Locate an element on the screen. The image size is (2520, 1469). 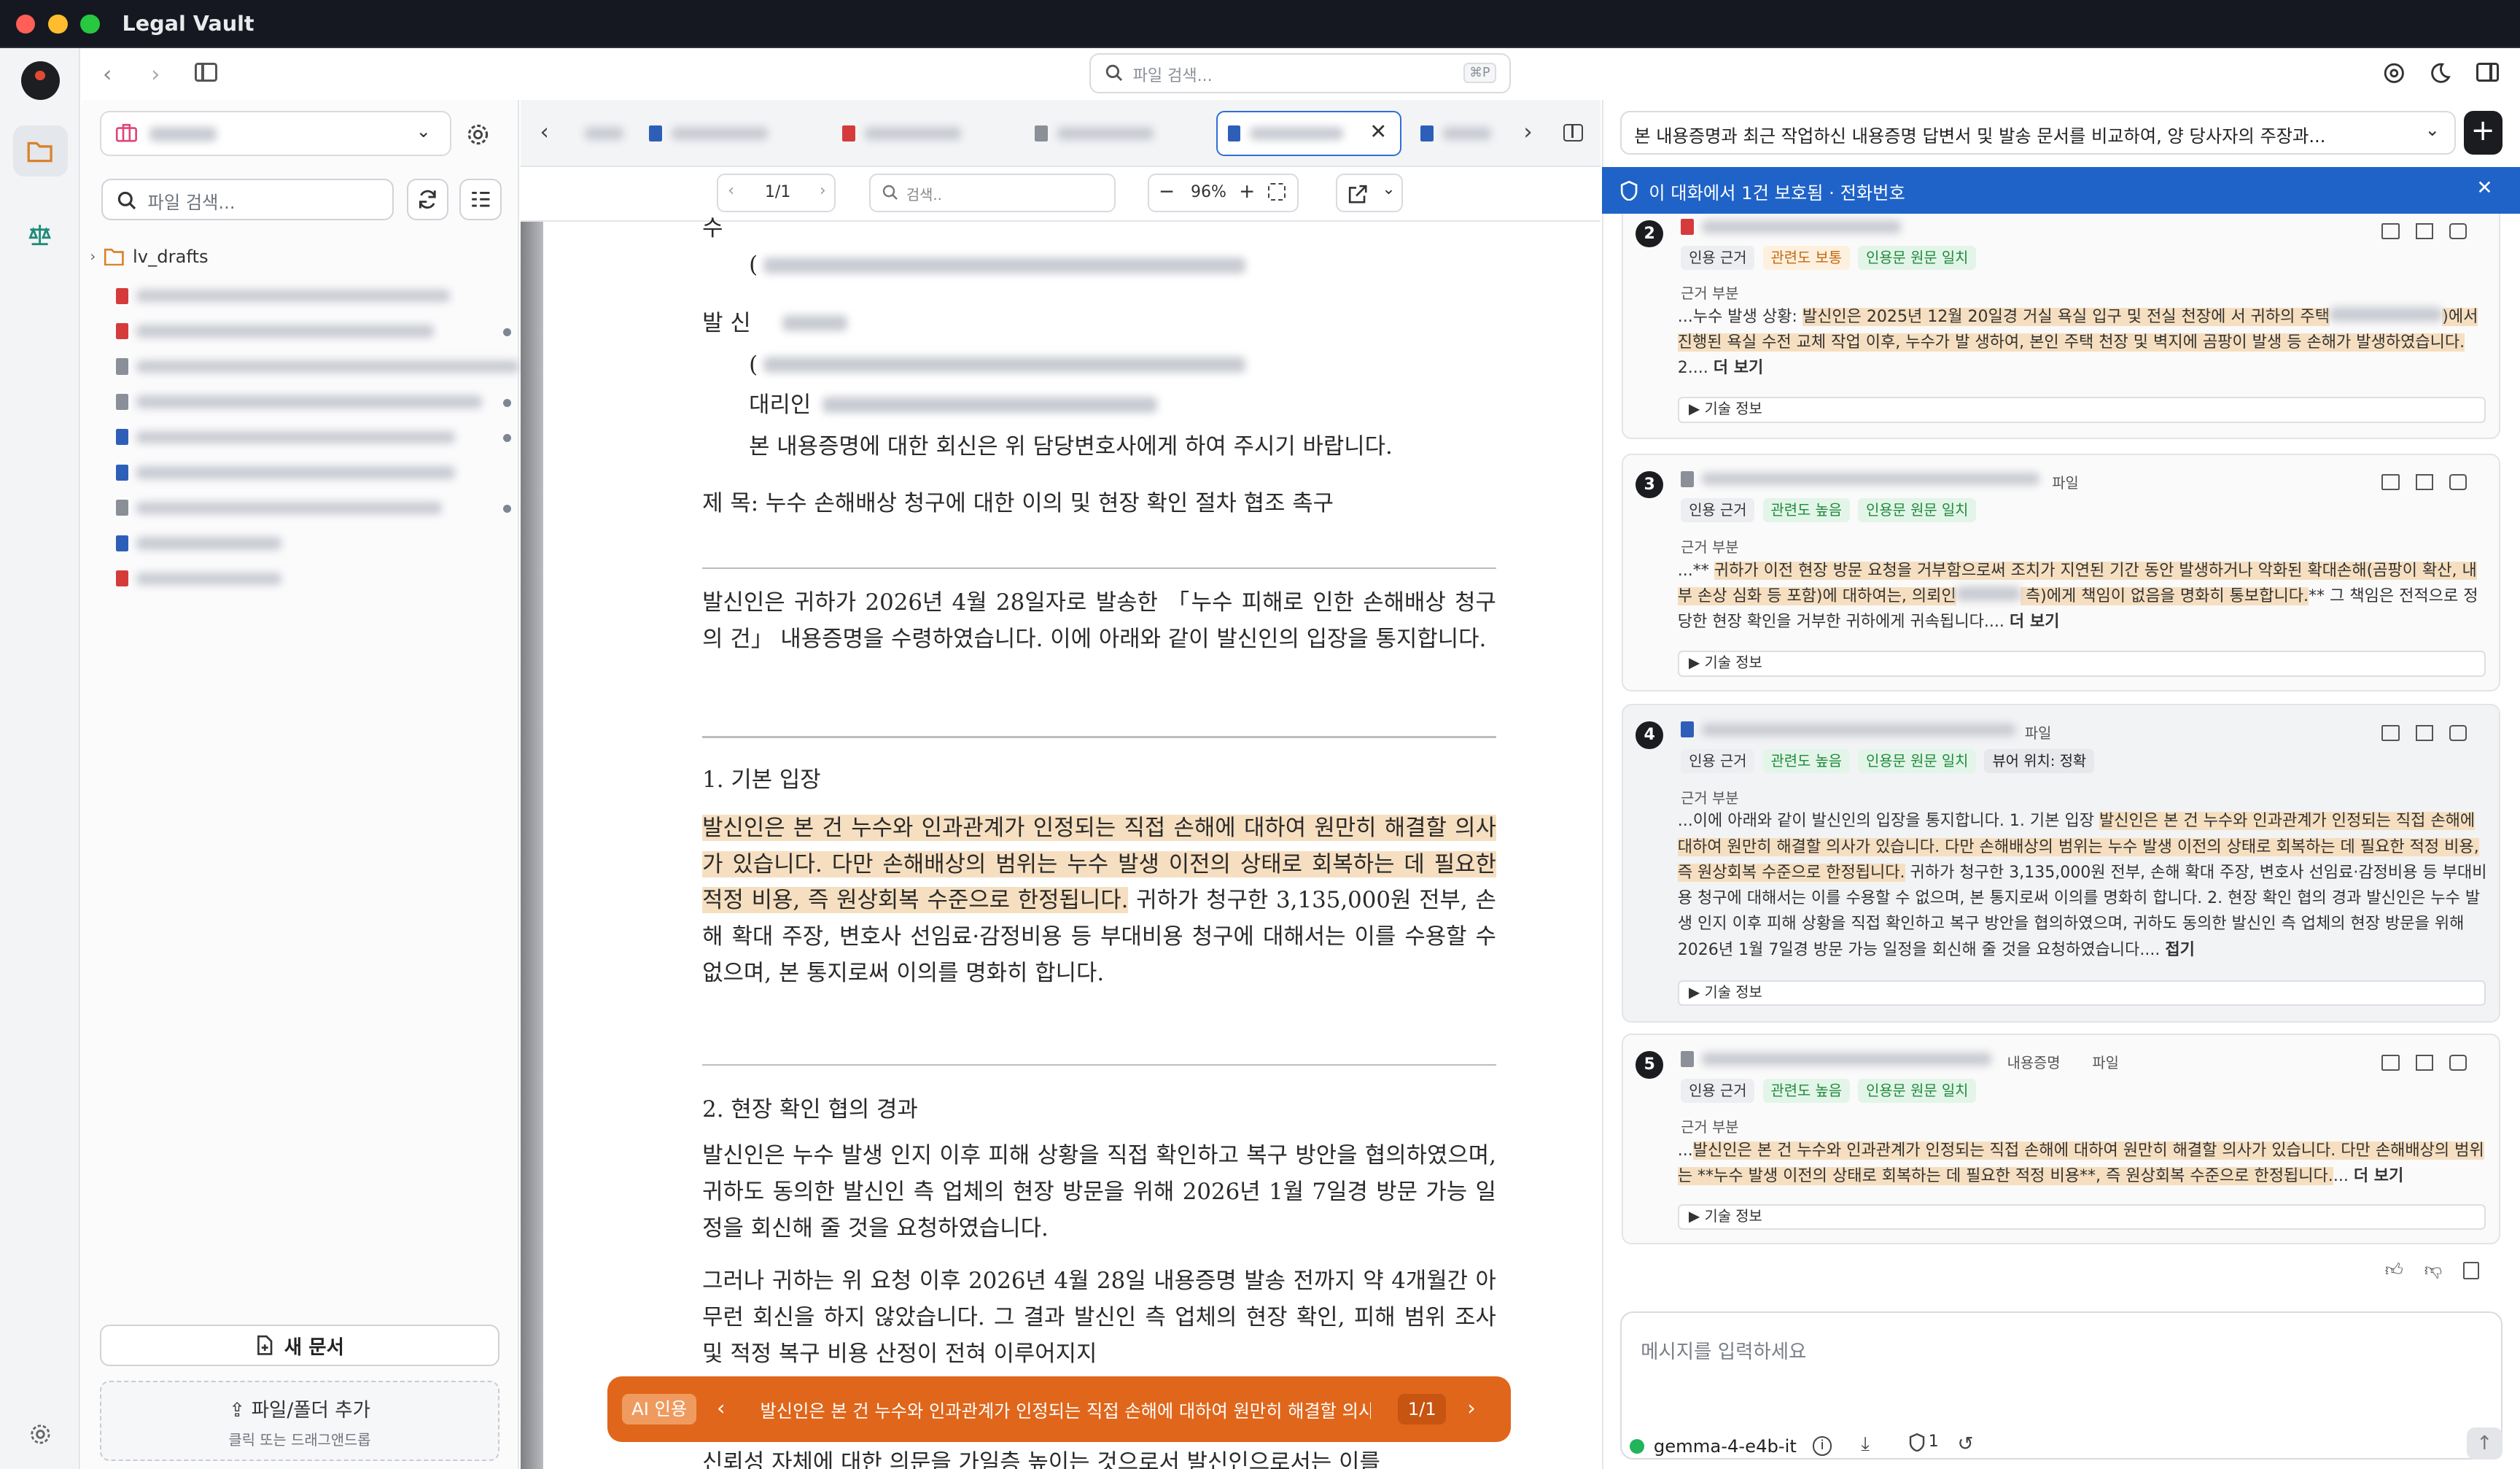
toggle-right-panel-icon is located at coordinates (2488, 72).